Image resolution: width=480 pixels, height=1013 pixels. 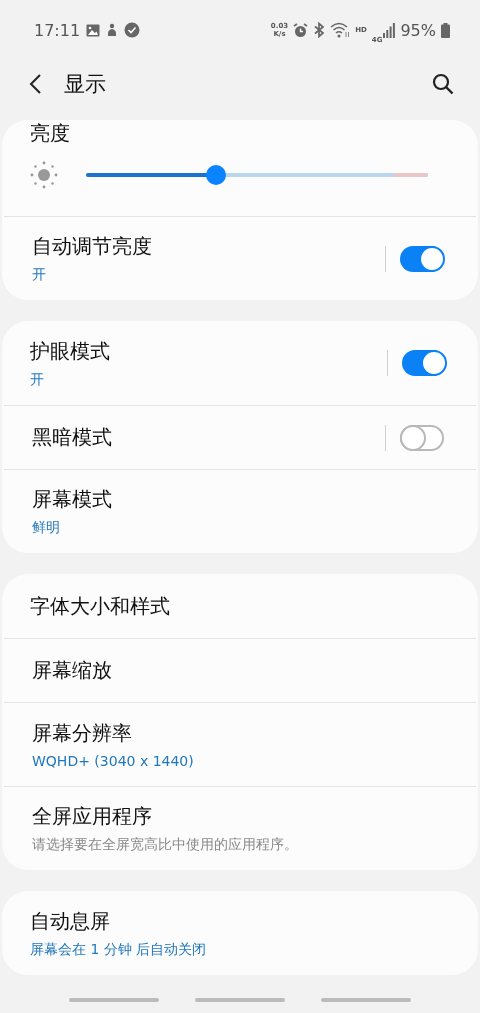 What do you see at coordinates (257, 175) in the screenshot?
I see `brightness-slider` at bounding box center [257, 175].